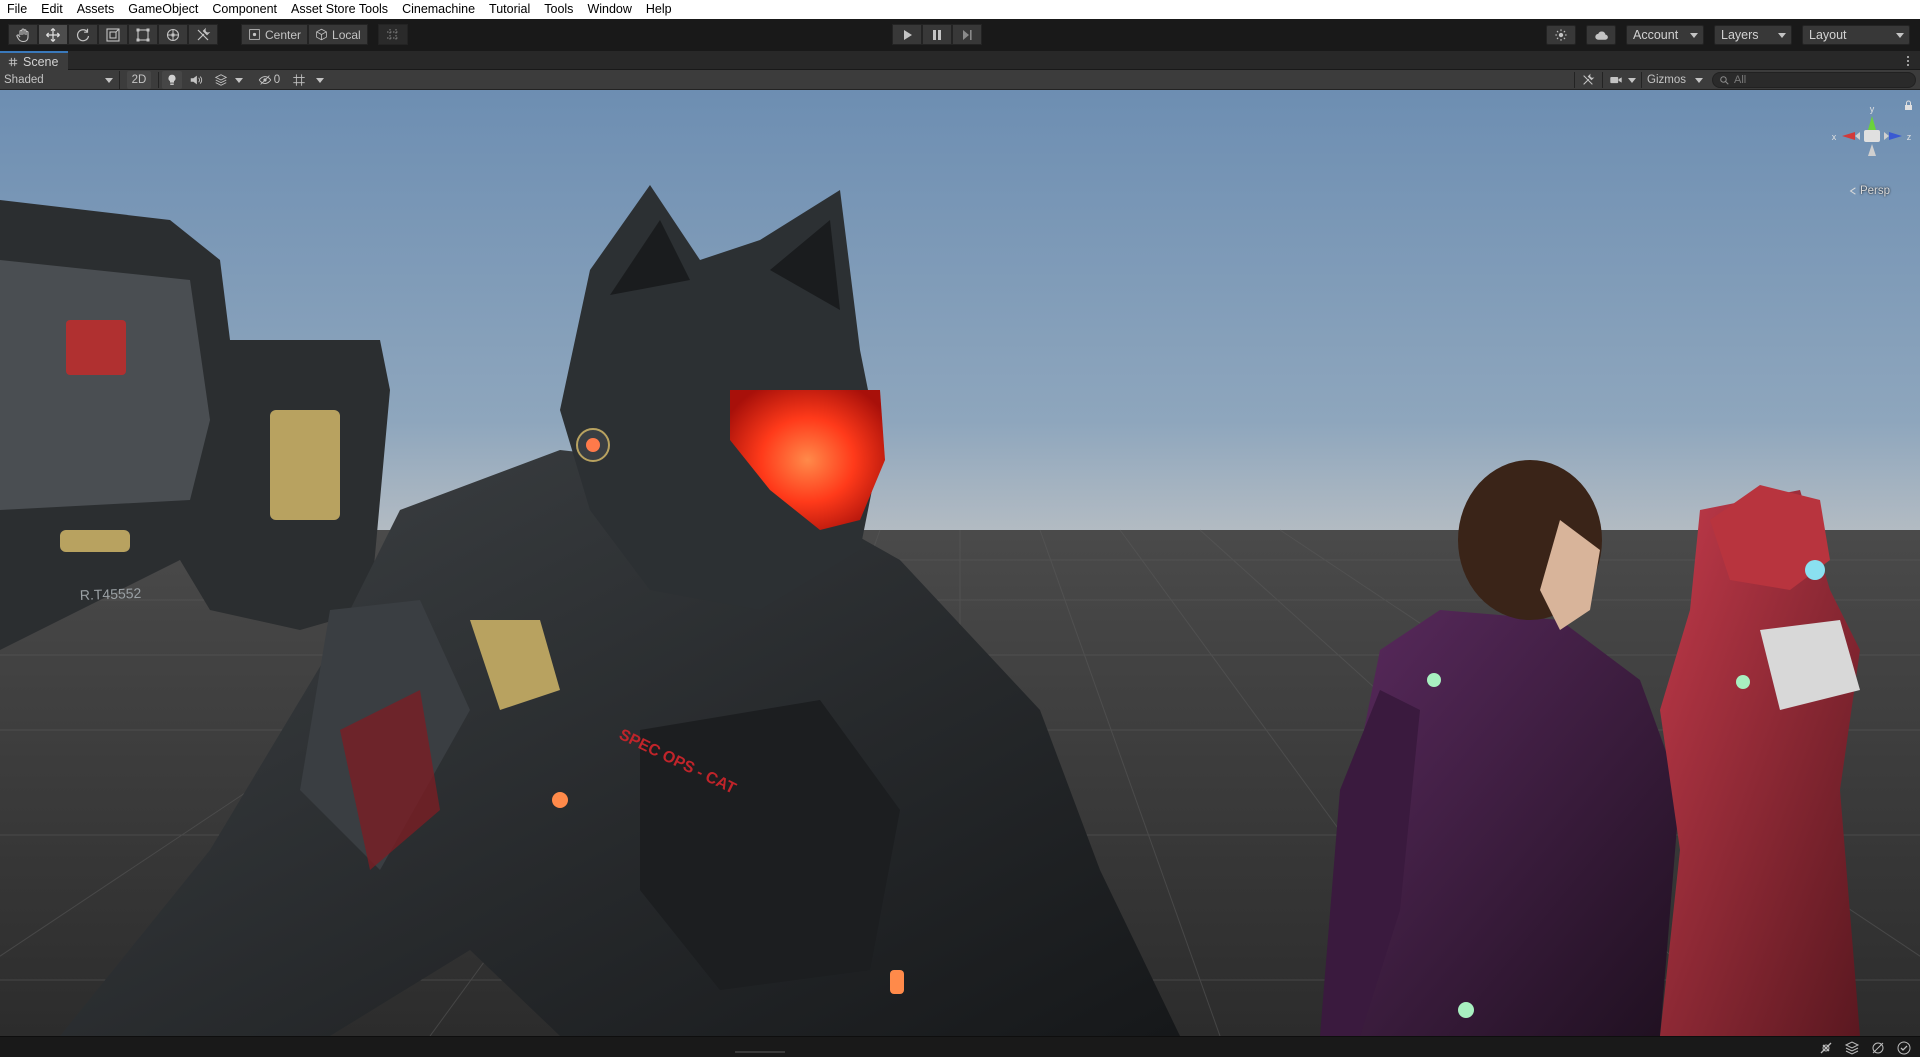  Describe the element at coordinates (320, 80) in the screenshot. I see `grid-dropdown-icon` at that location.